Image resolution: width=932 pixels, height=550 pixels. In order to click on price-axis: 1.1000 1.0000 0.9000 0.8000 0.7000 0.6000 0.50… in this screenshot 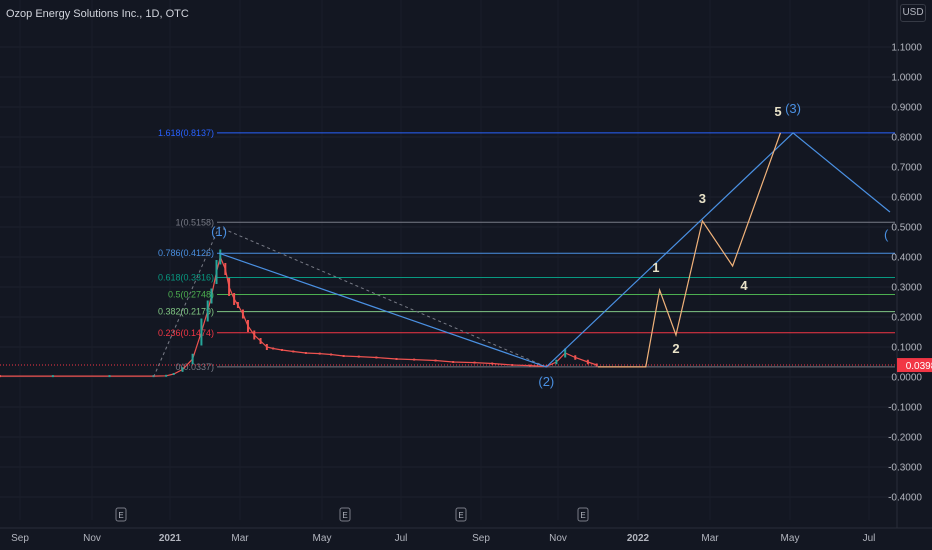, I will do `click(910, 264)`.